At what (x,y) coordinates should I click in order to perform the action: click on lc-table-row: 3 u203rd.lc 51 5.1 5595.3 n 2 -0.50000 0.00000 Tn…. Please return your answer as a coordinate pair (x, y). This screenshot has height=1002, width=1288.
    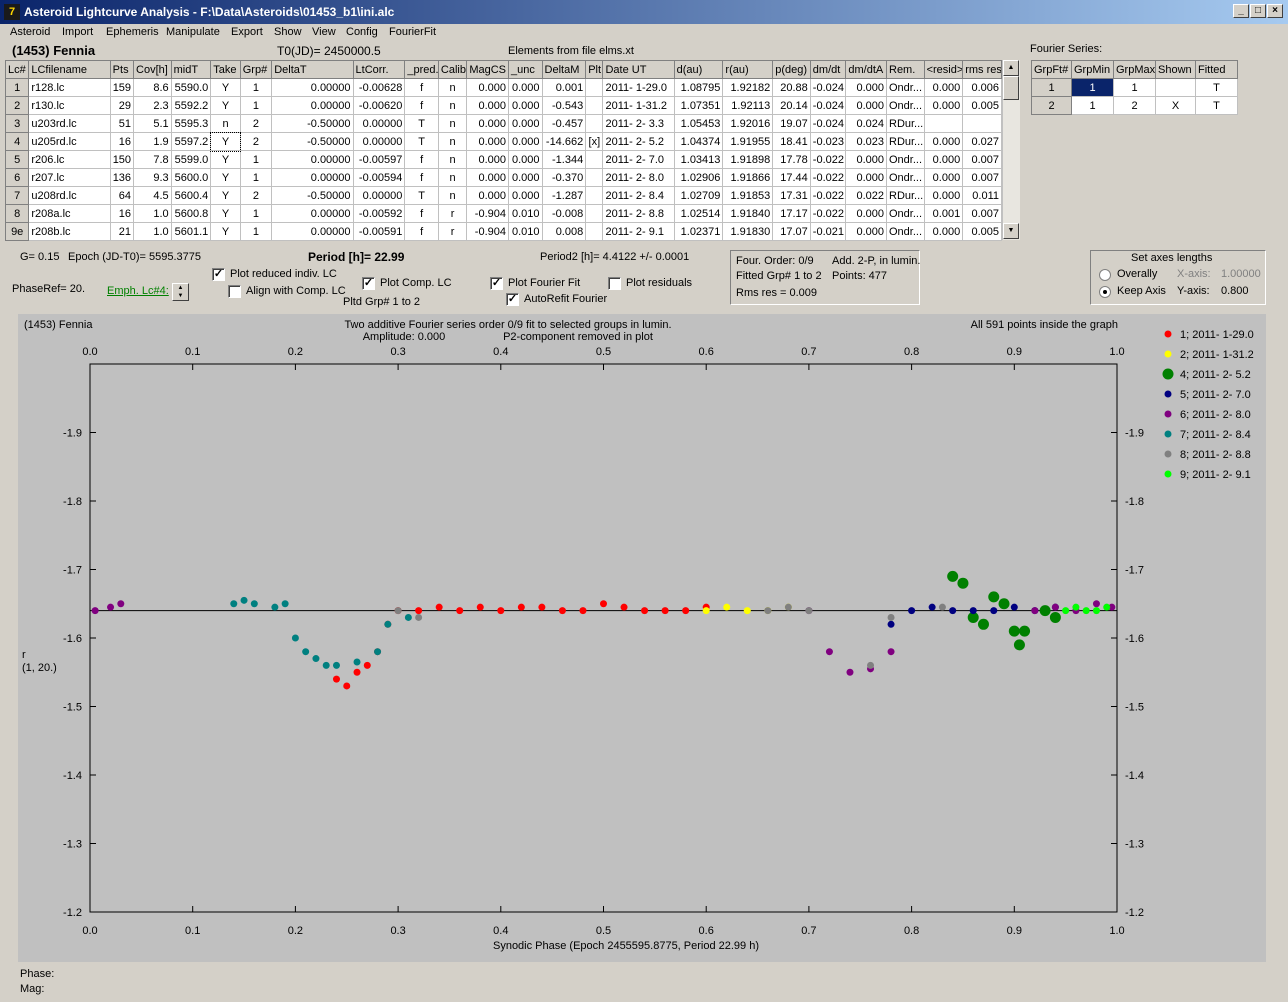
    Looking at the image, I should click on (503, 123).